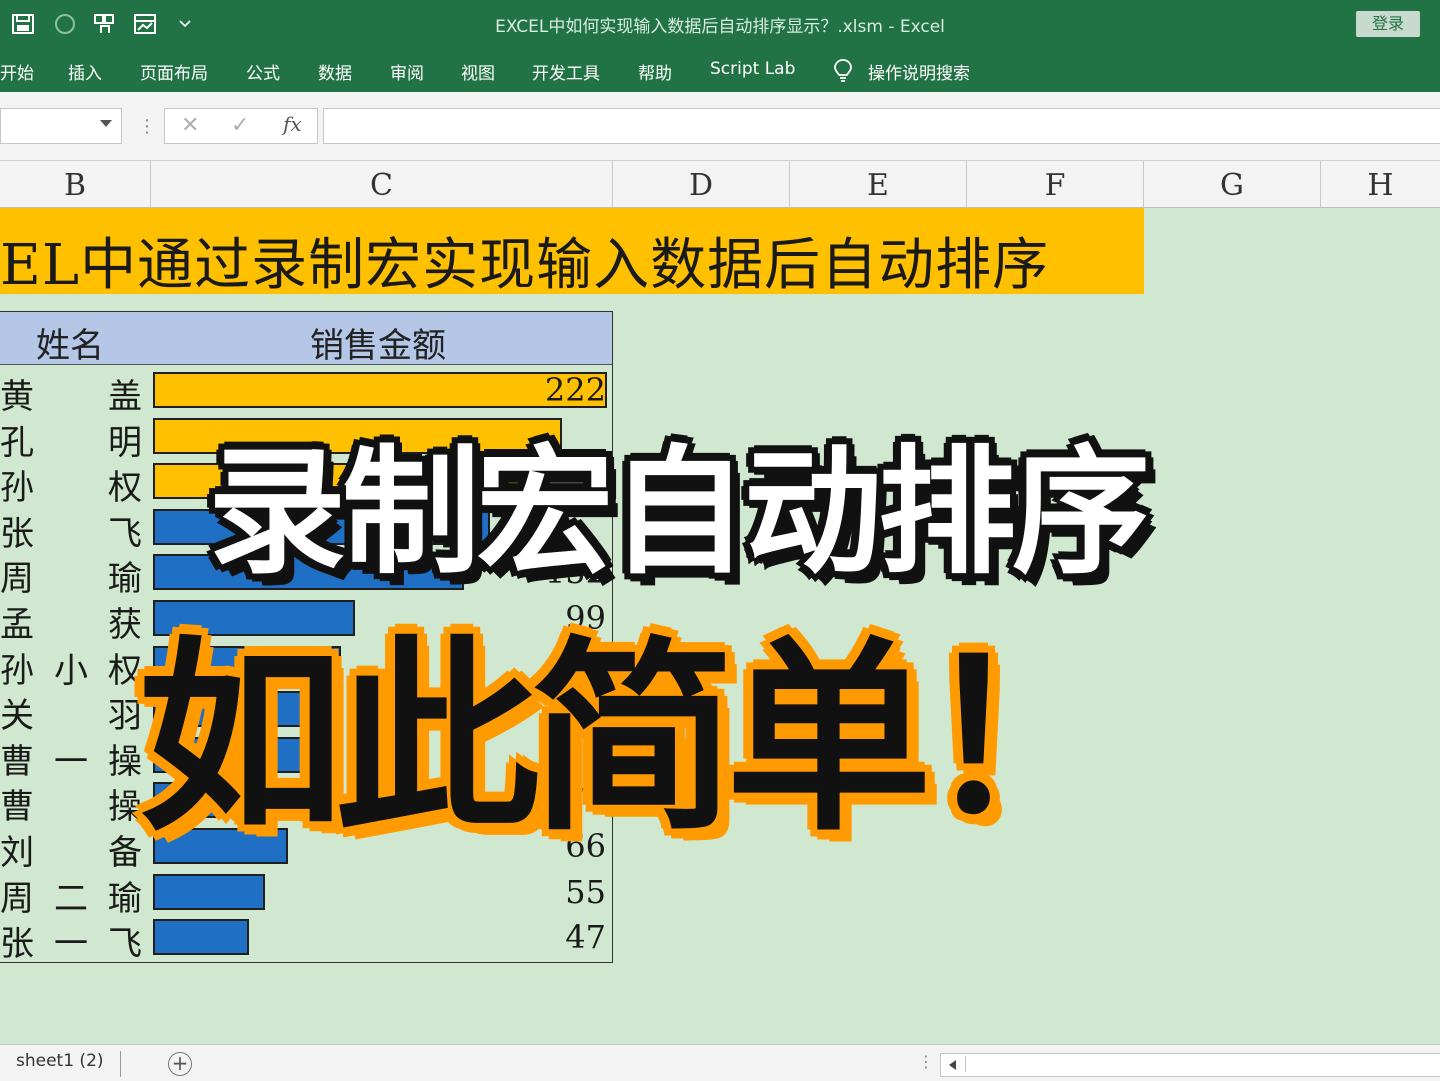 The image size is (1440, 1081). I want to click on column-header-b: B, so click(75, 184).